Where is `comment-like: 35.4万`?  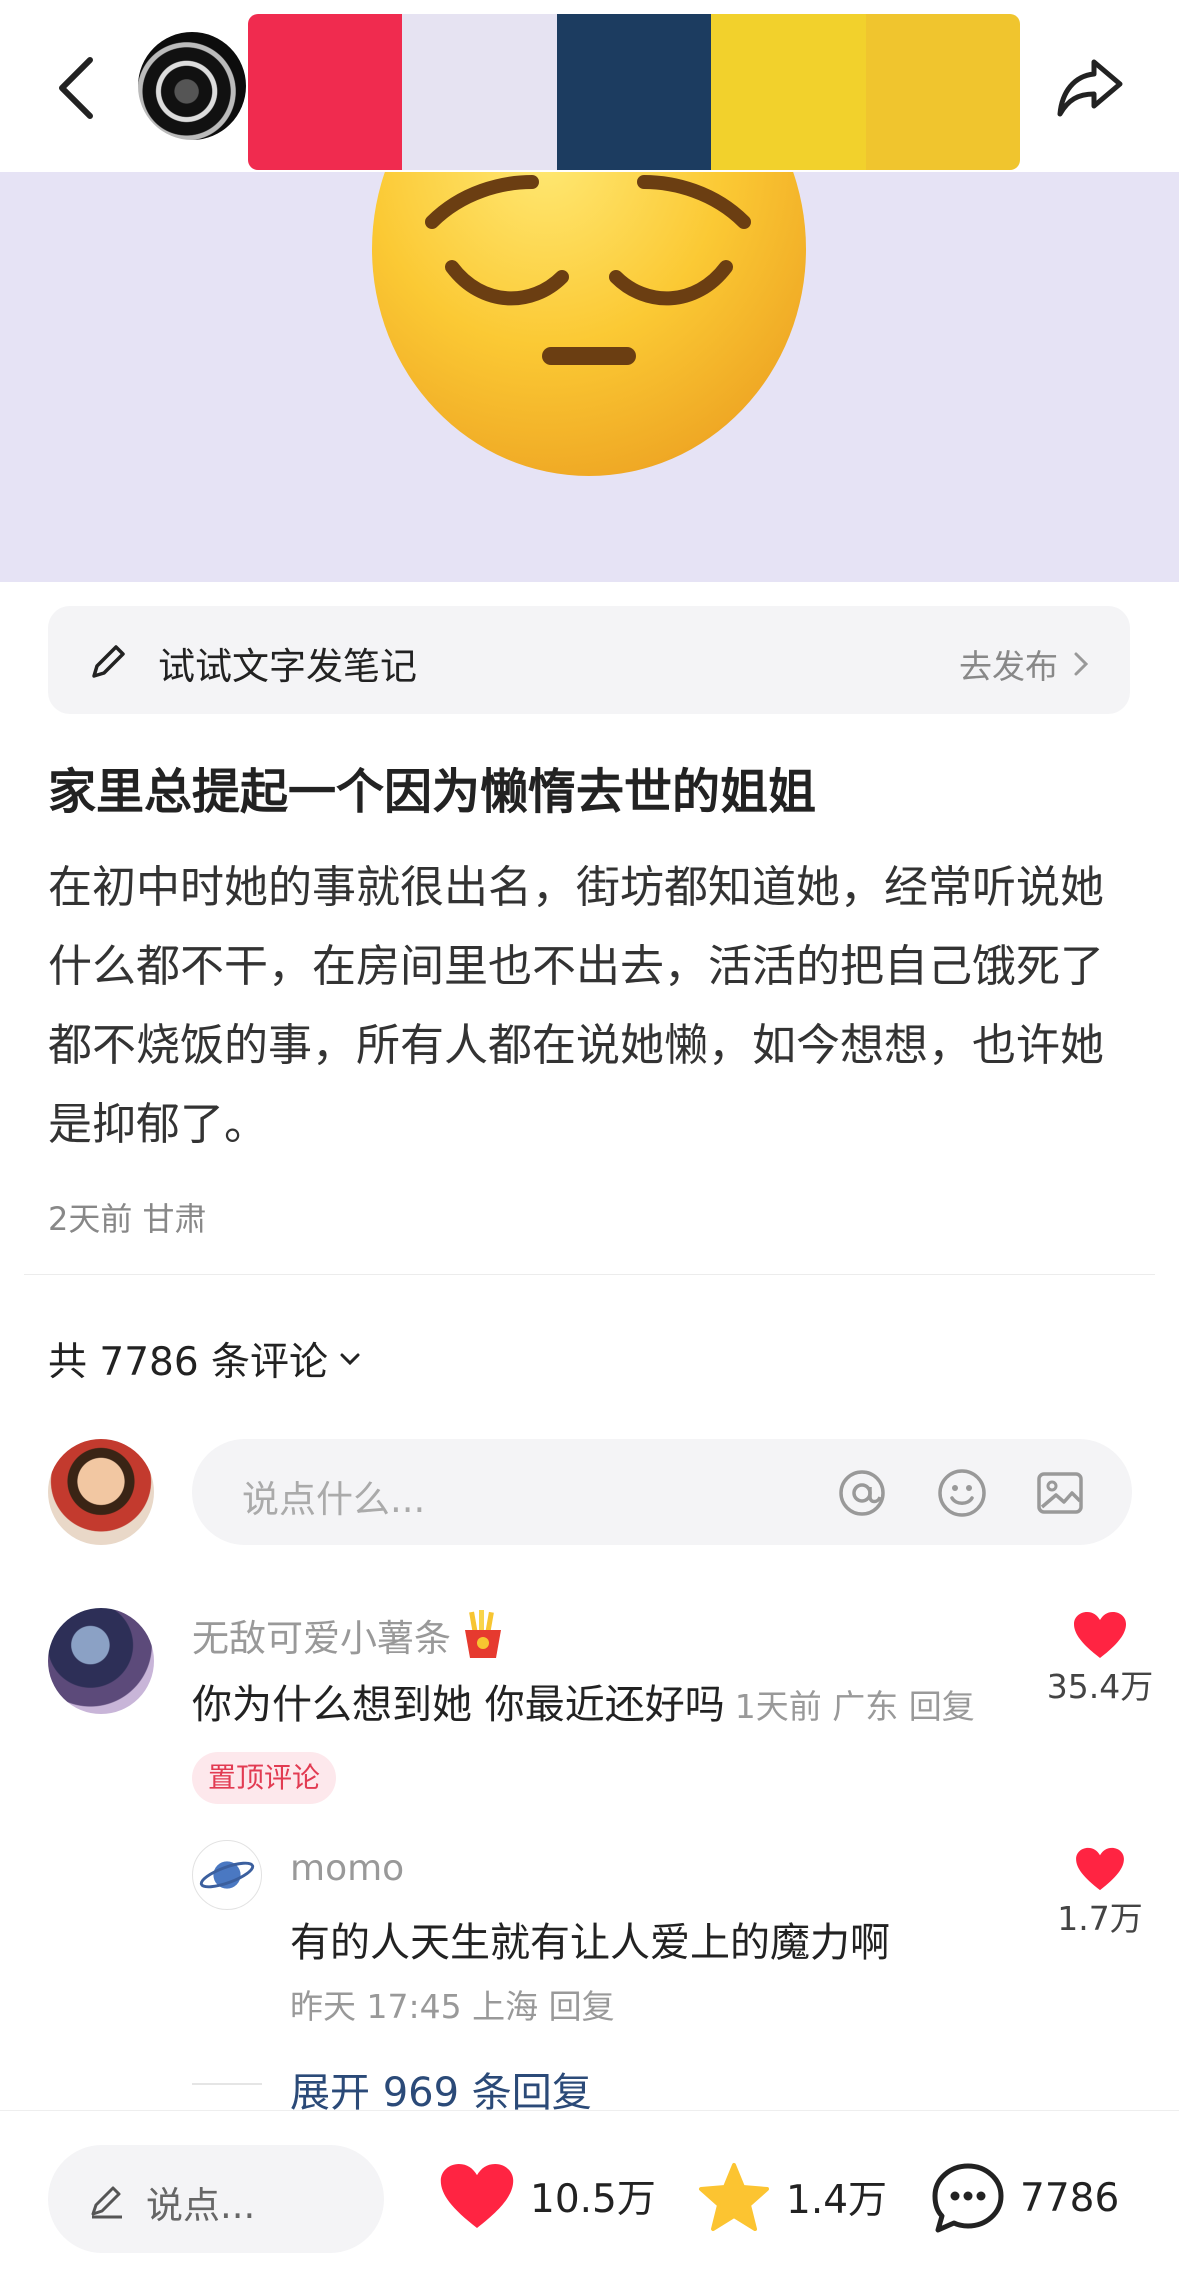 comment-like: 35.4万 is located at coordinates (1100, 1659).